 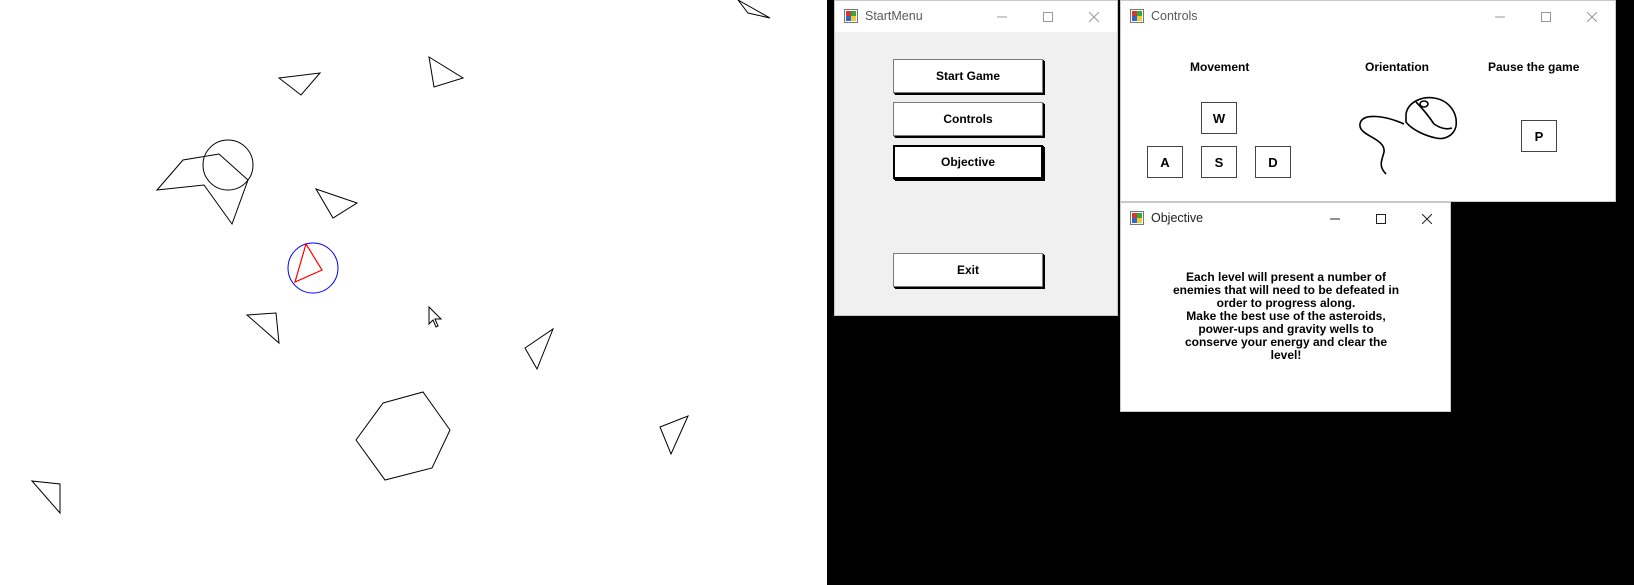 I want to click on objective-titlebar: Objective, so click(x=1285, y=218).